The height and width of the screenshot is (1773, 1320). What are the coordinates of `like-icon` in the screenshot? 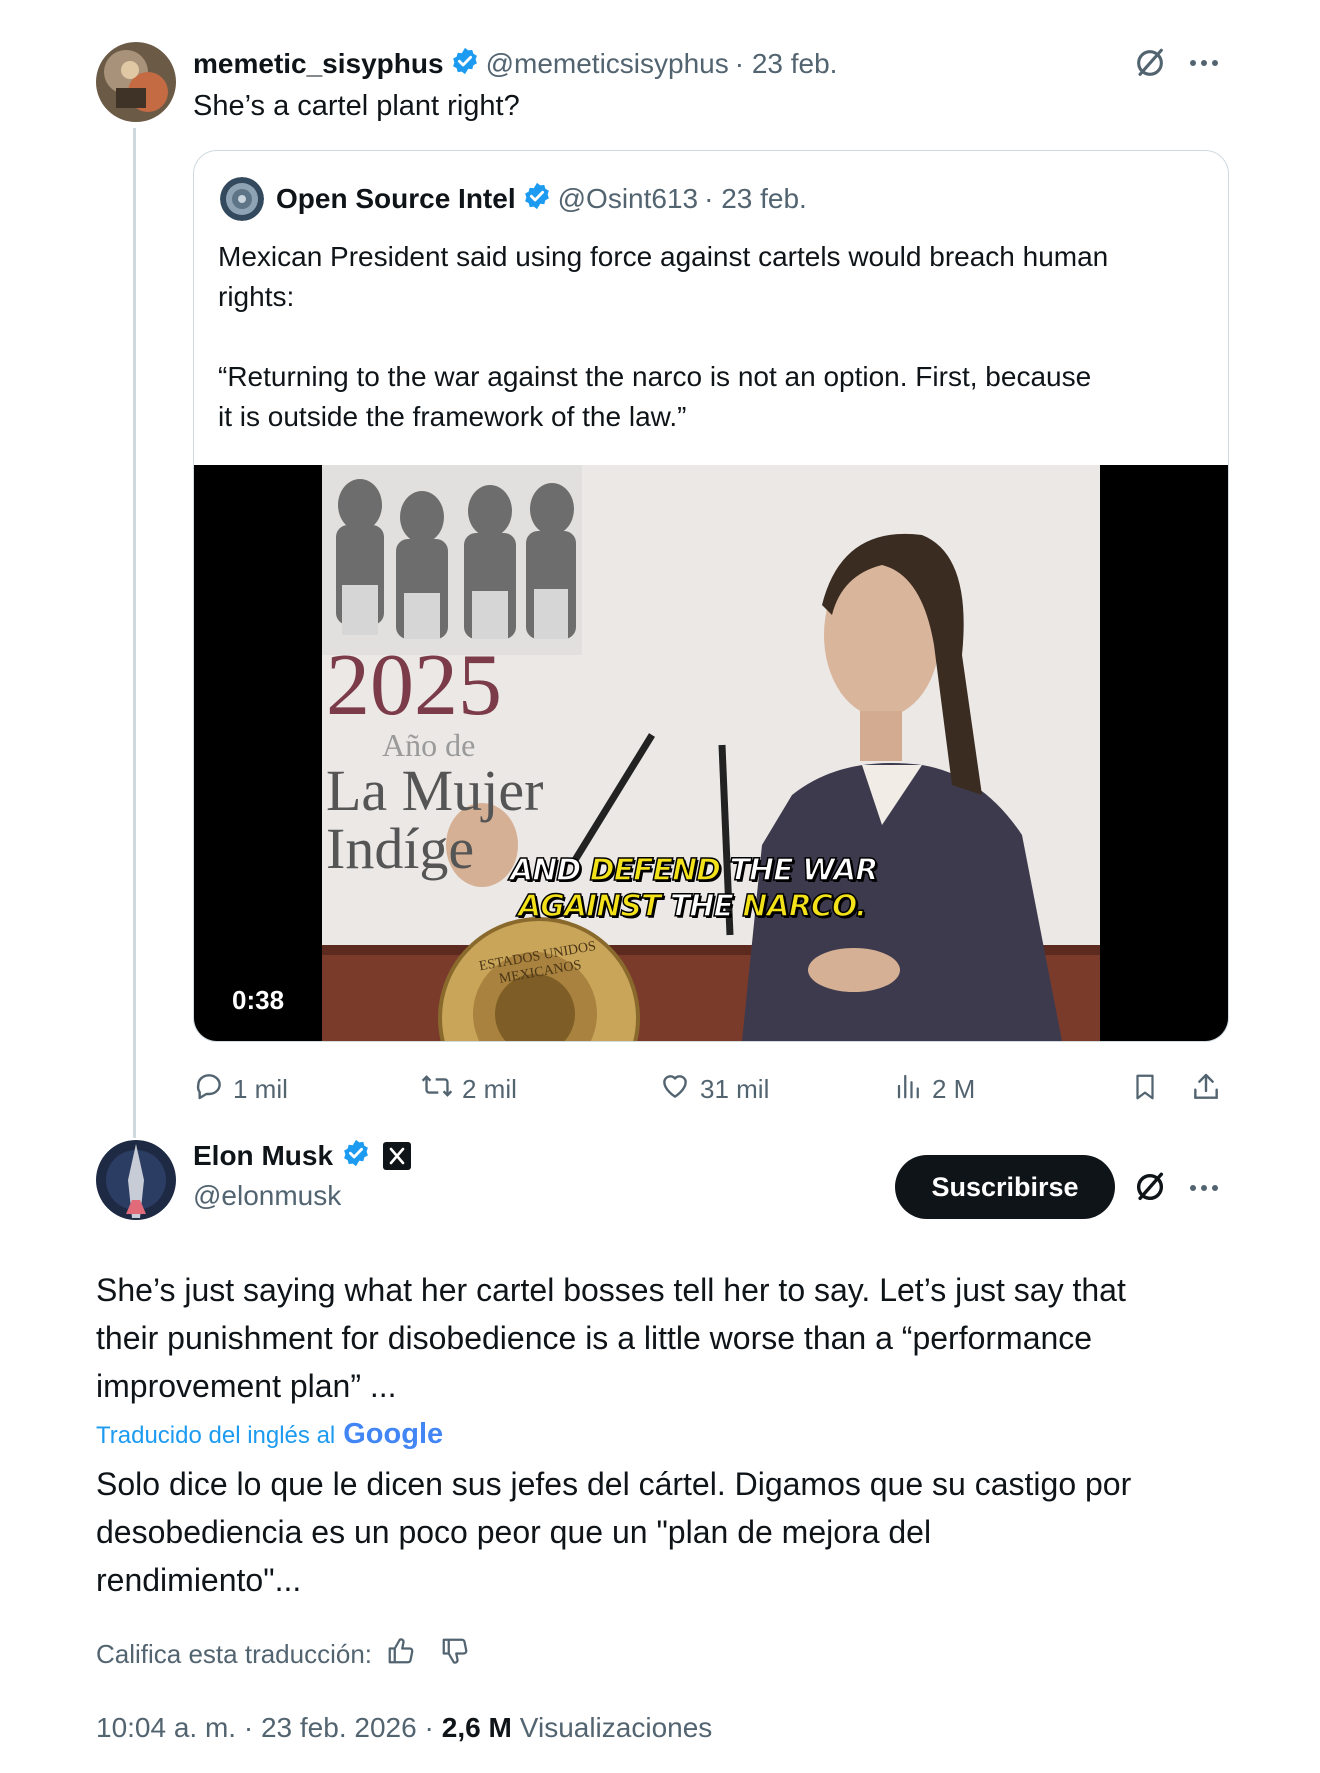 It's located at (675, 1089).